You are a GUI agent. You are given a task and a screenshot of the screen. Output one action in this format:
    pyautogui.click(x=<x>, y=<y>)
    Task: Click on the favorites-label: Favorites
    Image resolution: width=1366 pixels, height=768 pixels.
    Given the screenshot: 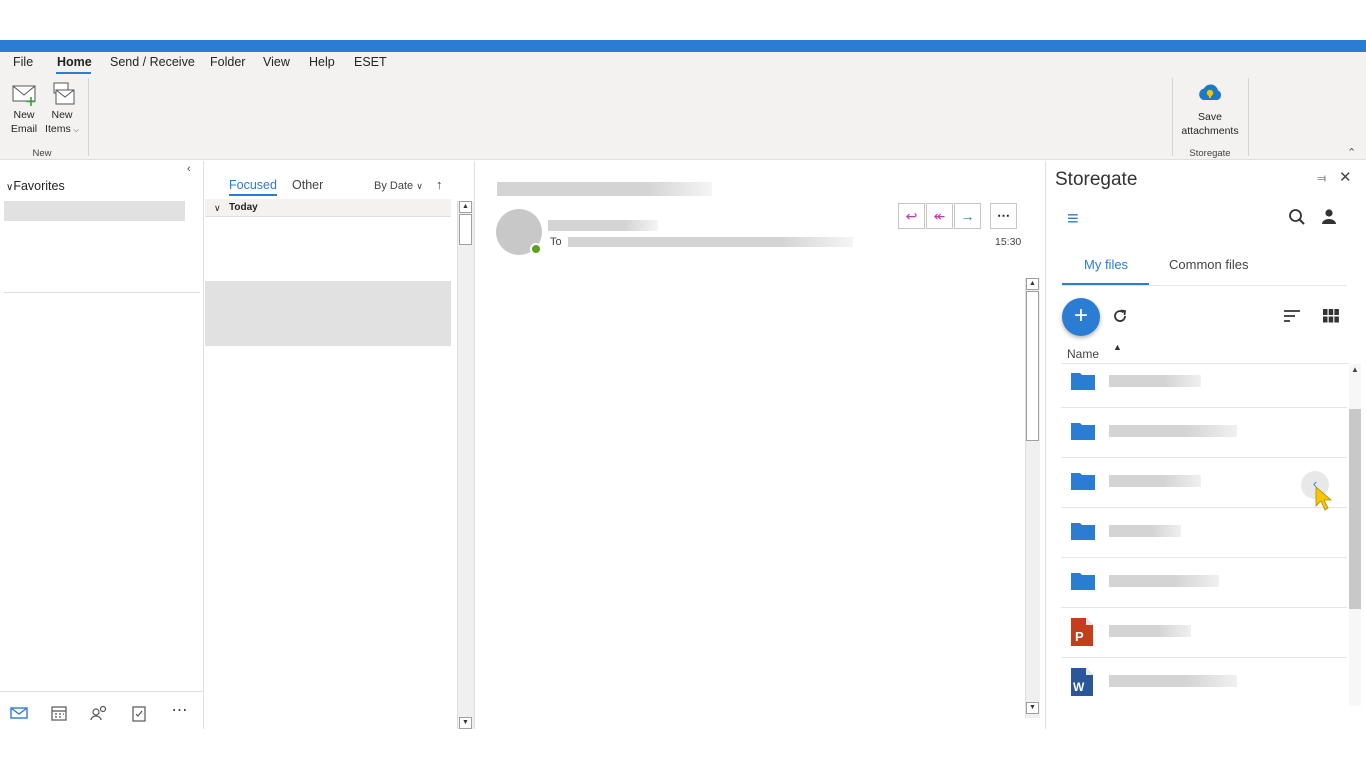 What is the action you would take?
    pyautogui.click(x=39, y=186)
    